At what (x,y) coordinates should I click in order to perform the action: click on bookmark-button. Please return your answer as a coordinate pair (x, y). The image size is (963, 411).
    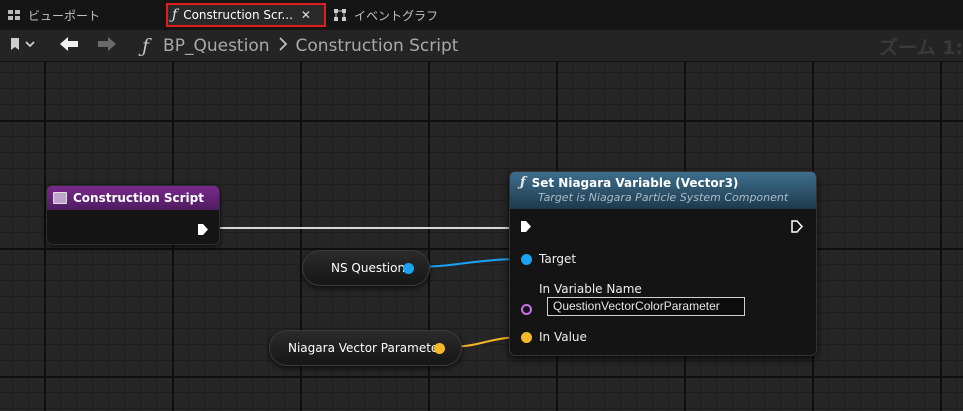
    Looking at the image, I should click on (25, 46).